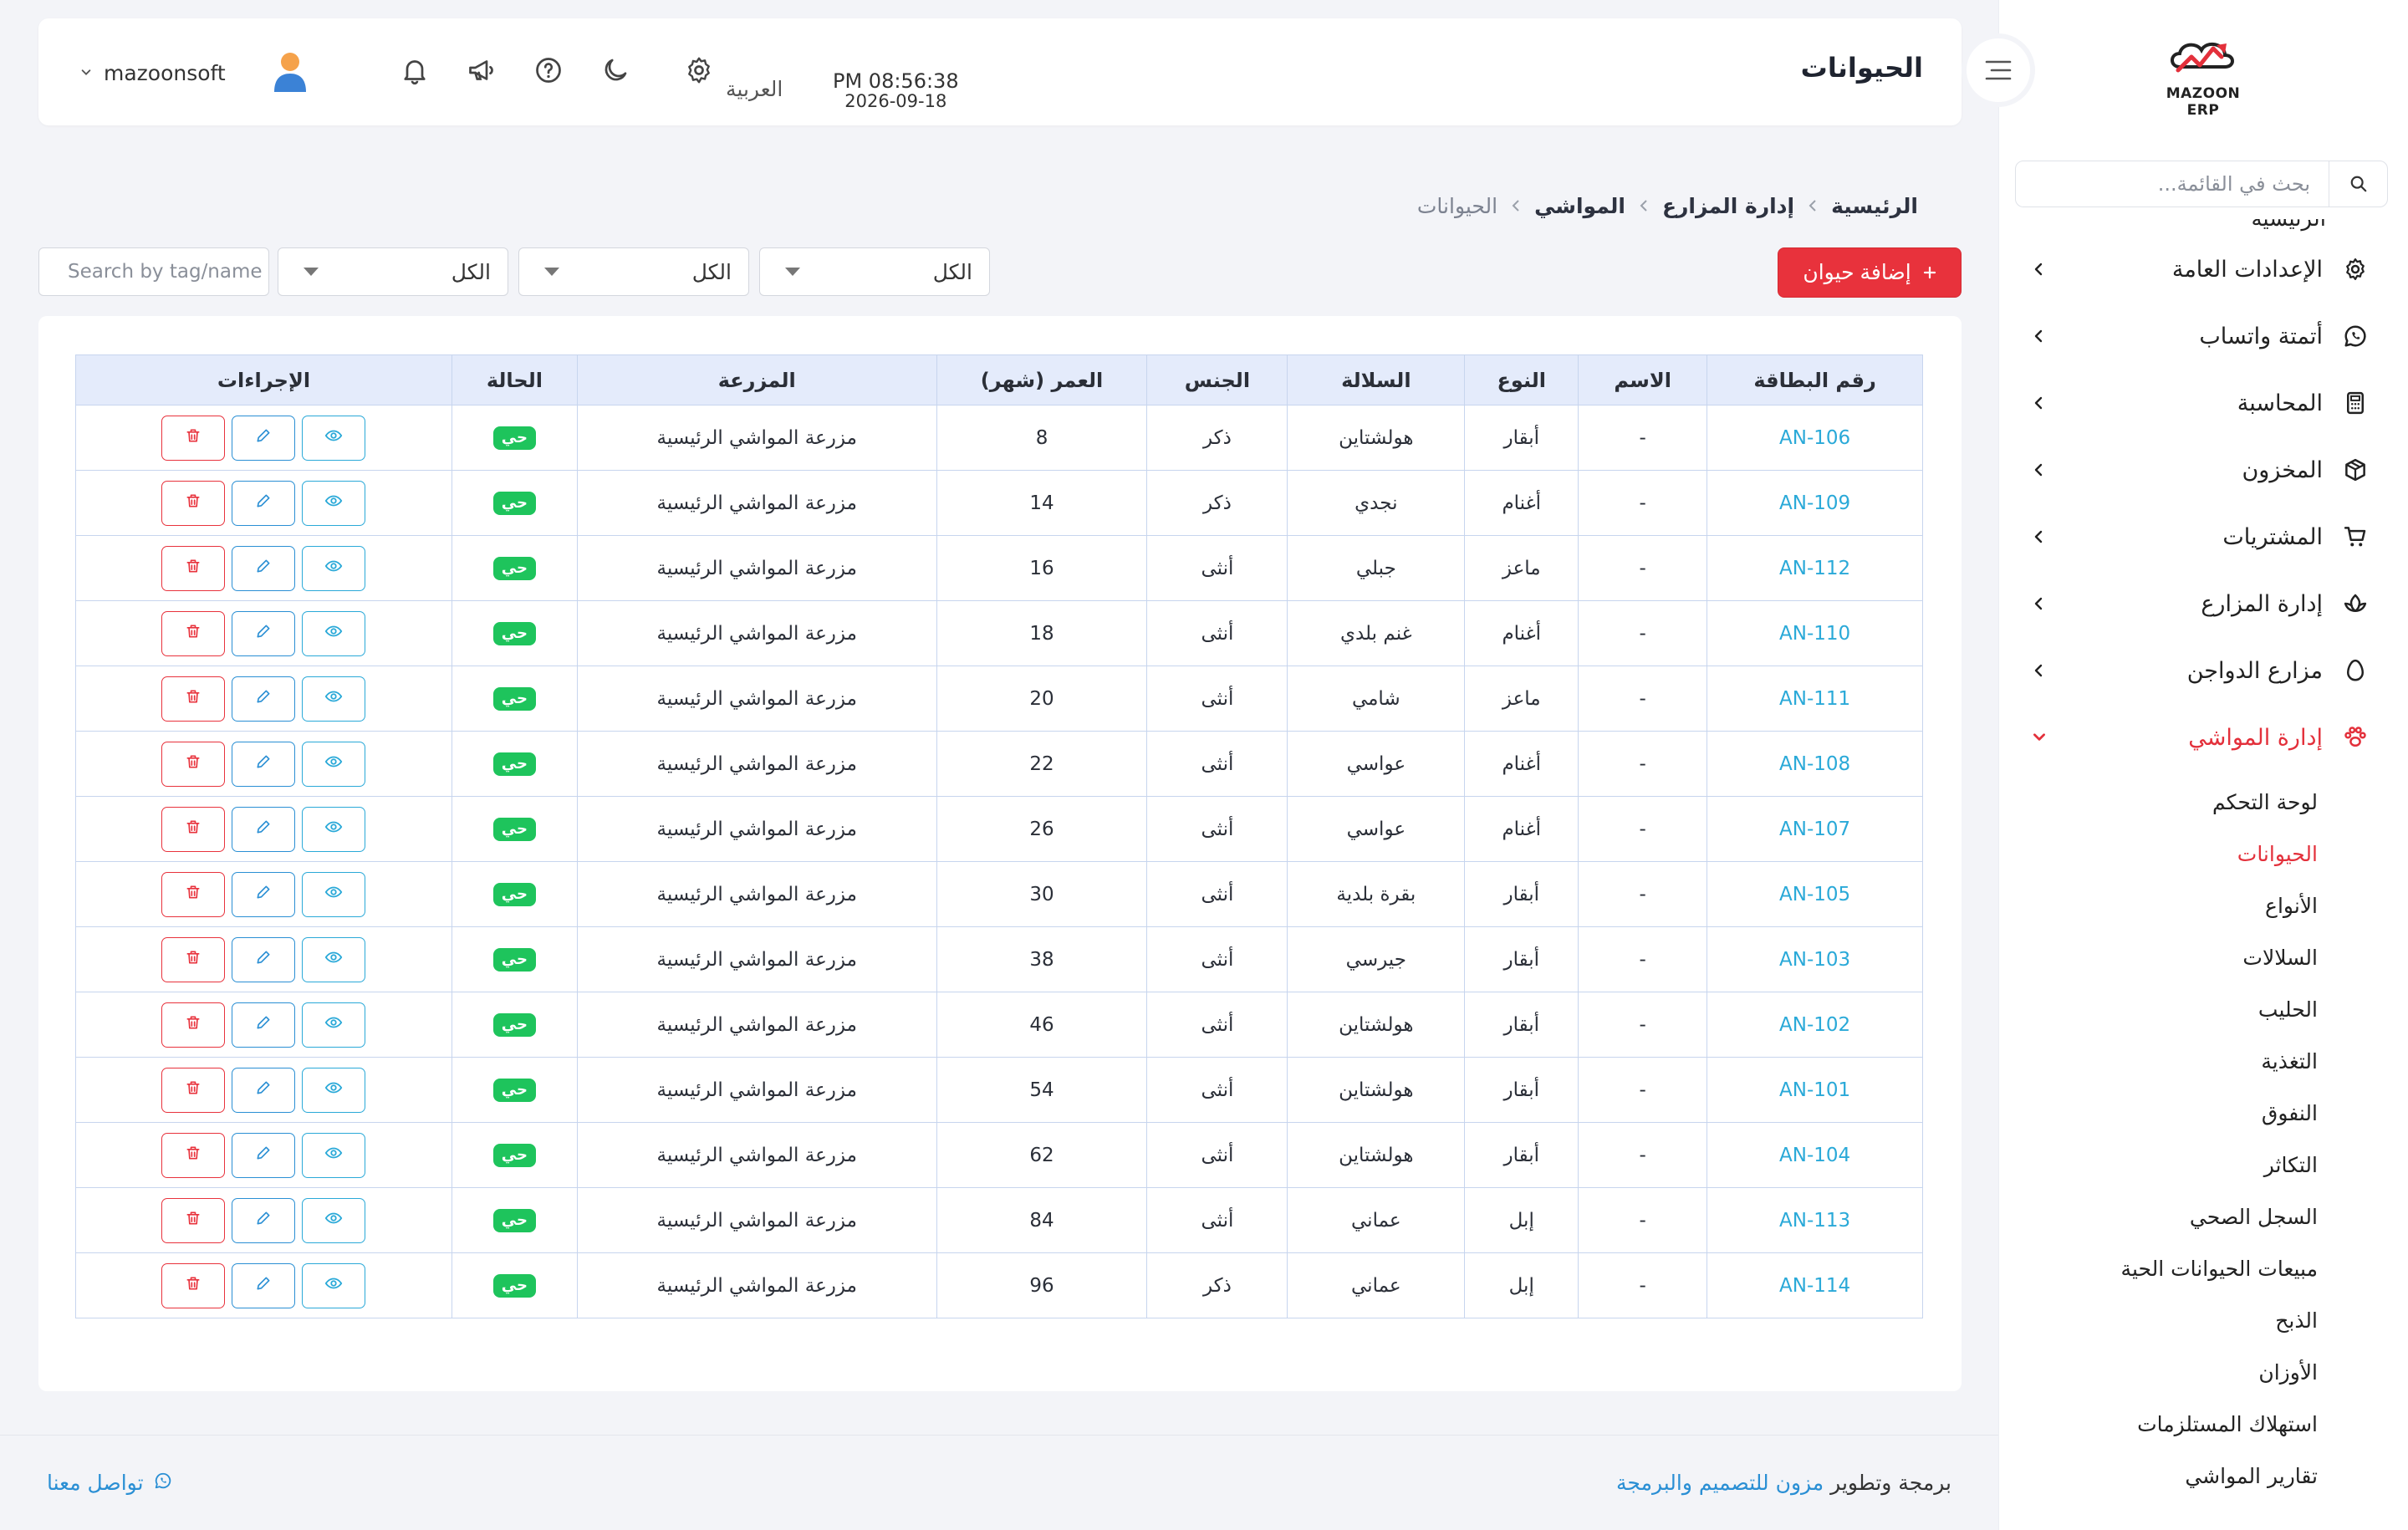 This screenshot has height=1530, width=2408. I want to click on column-header-name: الاسم, so click(1643, 379).